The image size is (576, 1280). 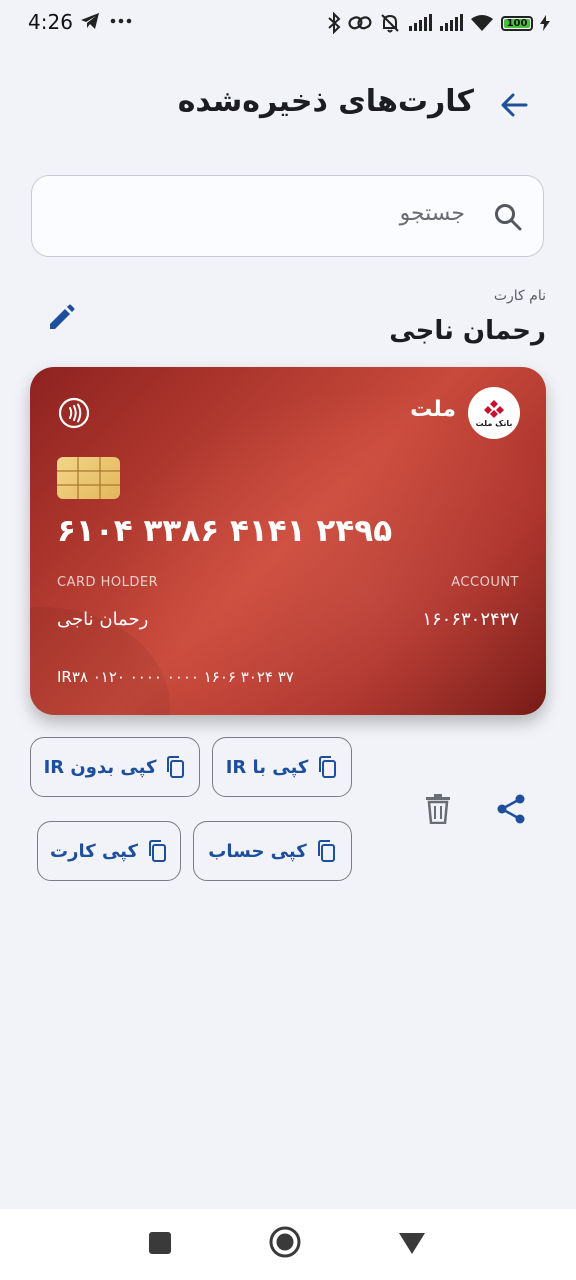 What do you see at coordinates (325, 101) in the screenshot?
I see `page-title: کارت‌های ذخیره‌شده` at bounding box center [325, 101].